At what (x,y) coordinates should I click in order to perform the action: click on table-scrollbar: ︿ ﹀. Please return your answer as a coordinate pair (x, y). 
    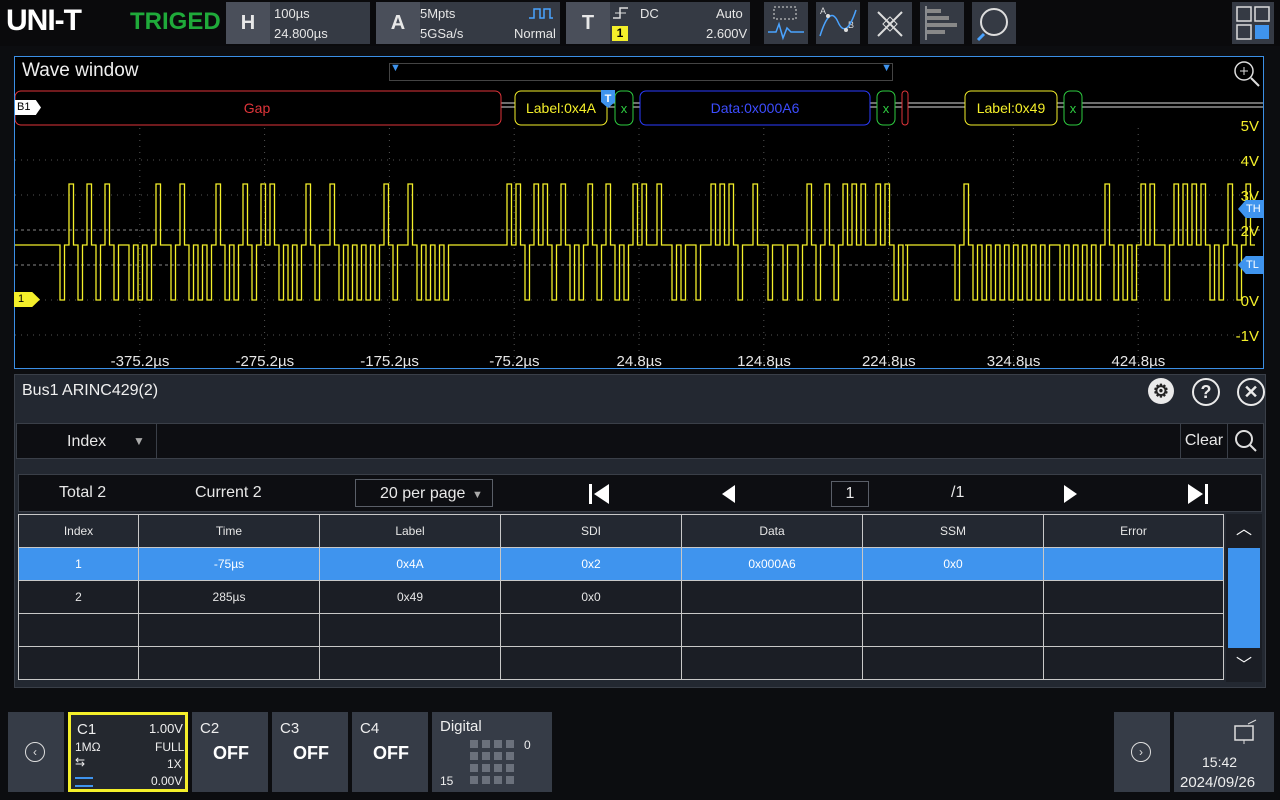
    Looking at the image, I should click on (1244, 598).